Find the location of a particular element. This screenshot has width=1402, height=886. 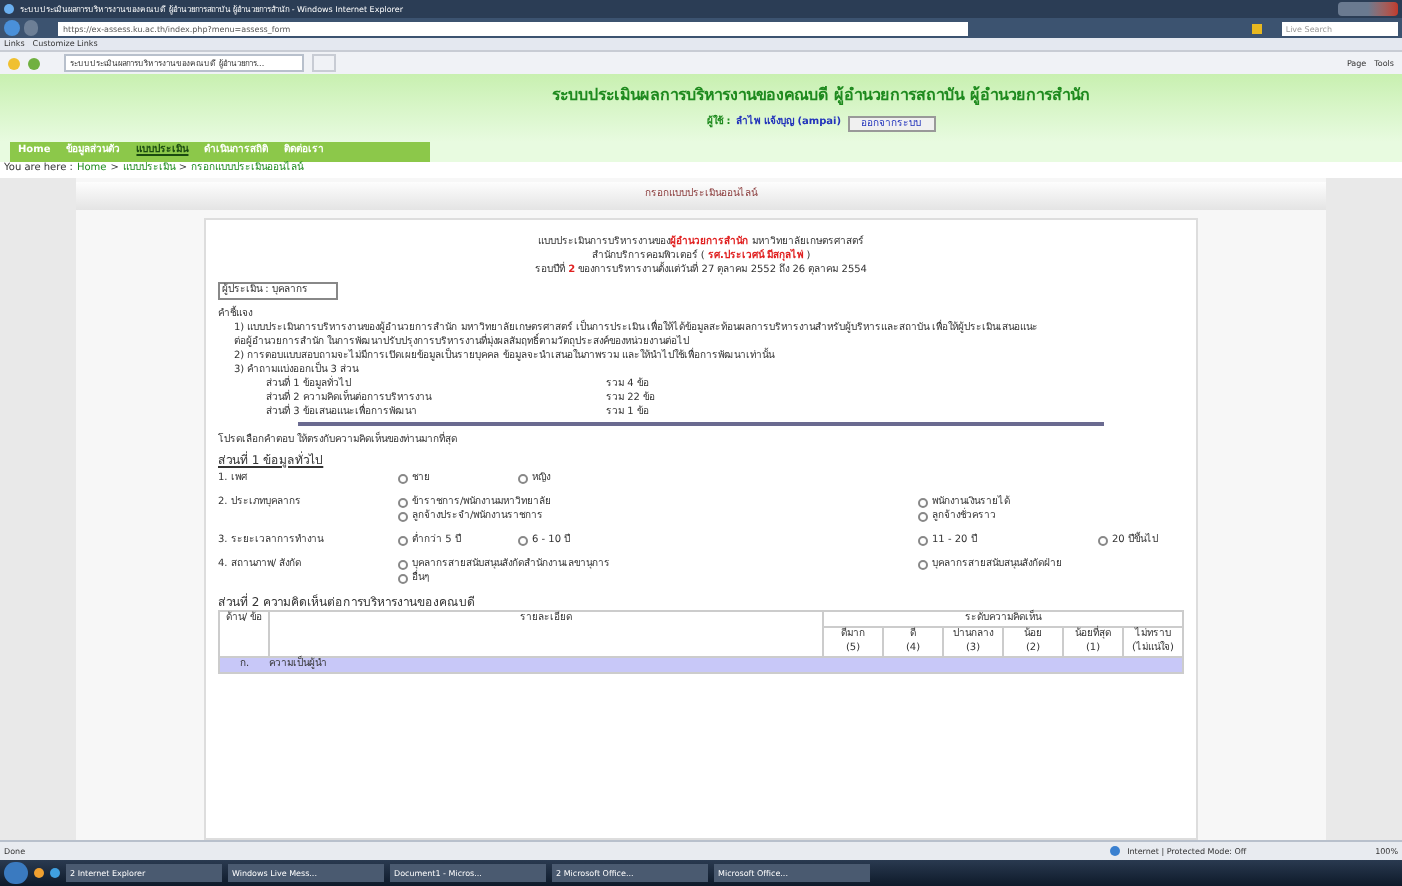

globe-icon is located at coordinates (1114, 851).